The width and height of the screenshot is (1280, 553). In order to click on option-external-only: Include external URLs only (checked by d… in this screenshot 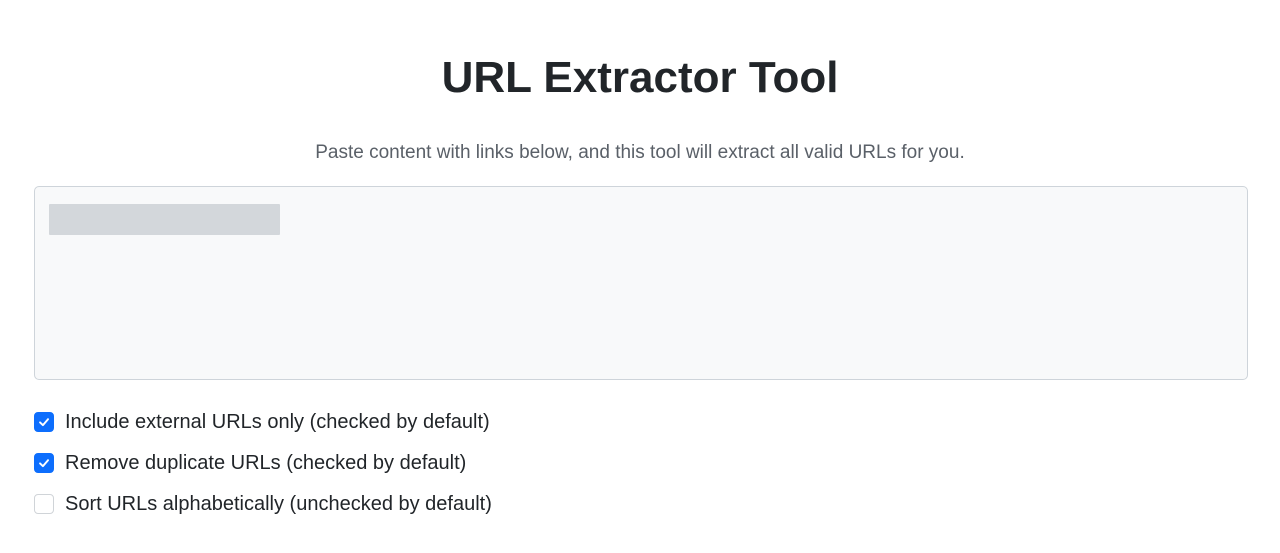, I will do `click(434, 421)`.